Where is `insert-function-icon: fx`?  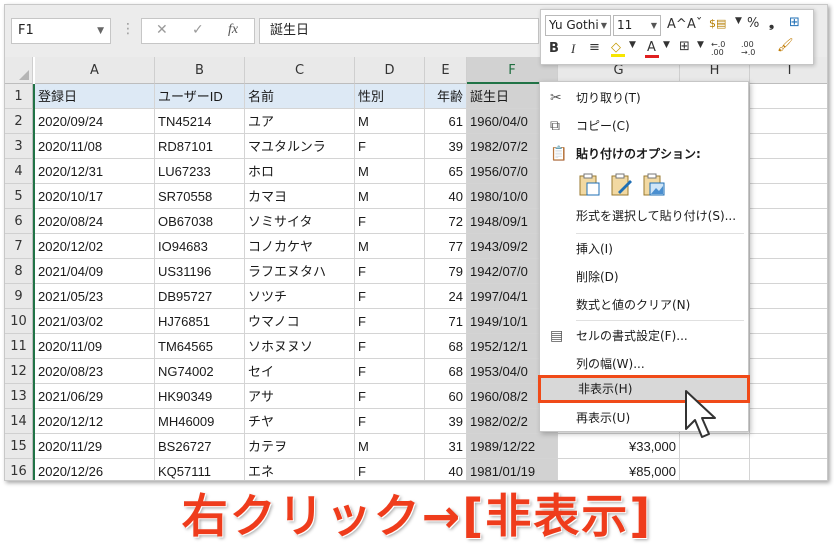
insert-function-icon: fx is located at coordinates (233, 30).